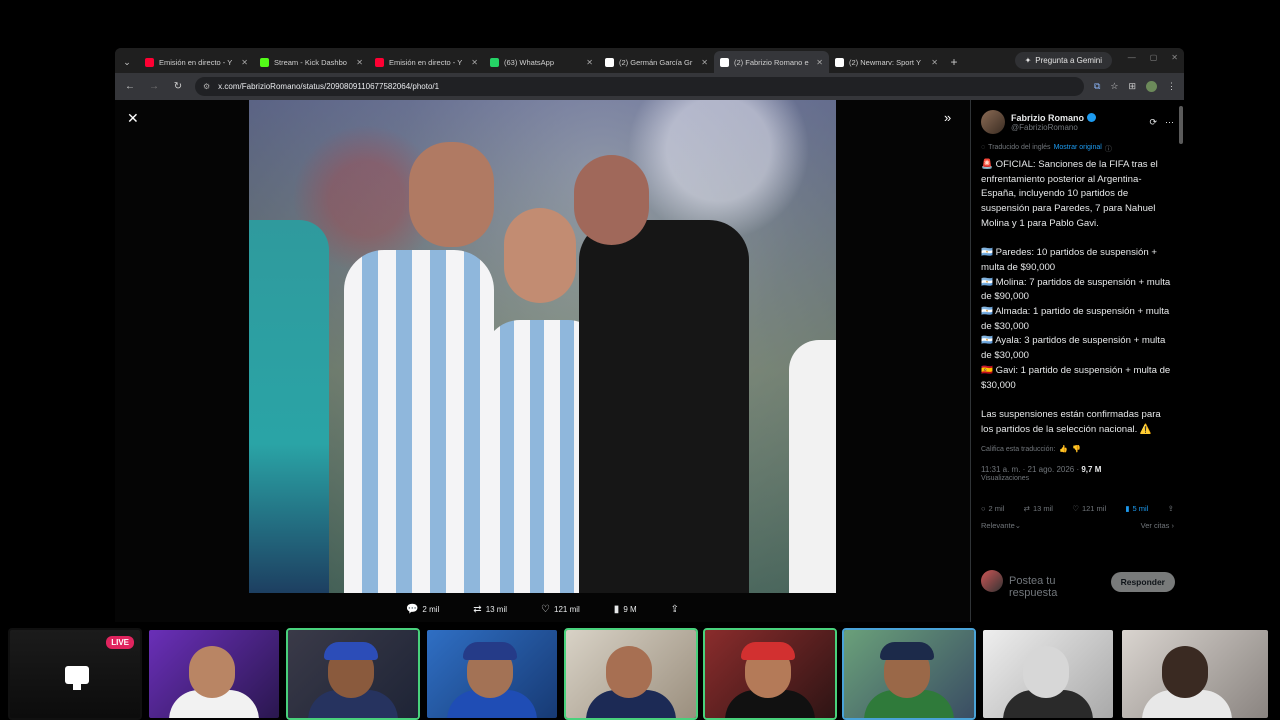 The image size is (1280, 720). I want to click on browser-tab: (2) Newmarv: Sport Y ✕, so click(886, 62).